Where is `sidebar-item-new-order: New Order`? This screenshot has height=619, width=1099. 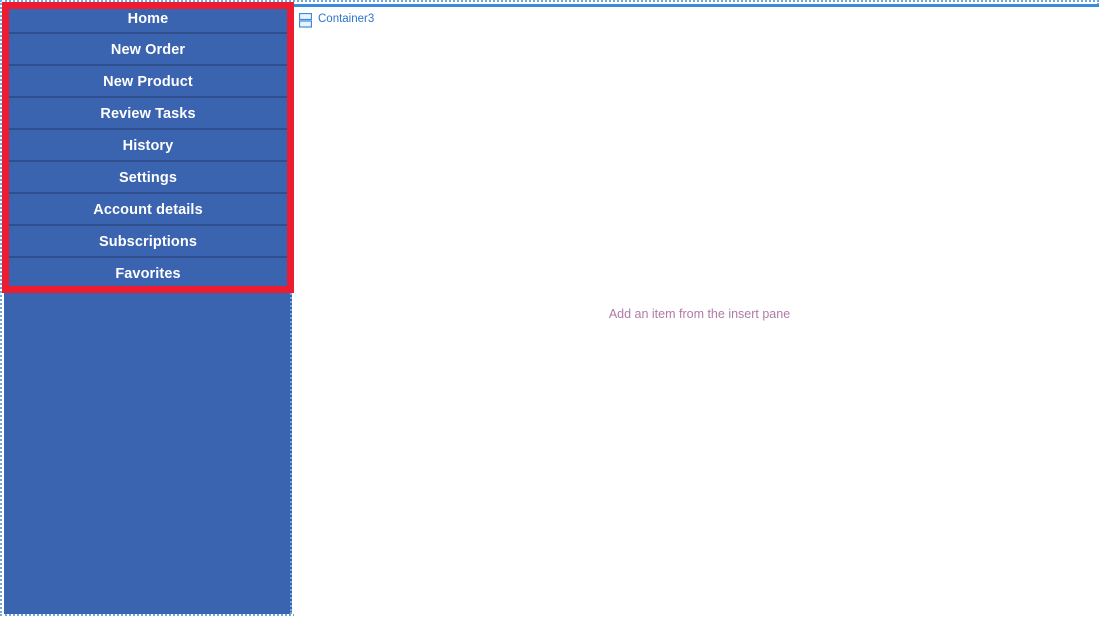
sidebar-item-new-order: New Order is located at coordinates (148, 50).